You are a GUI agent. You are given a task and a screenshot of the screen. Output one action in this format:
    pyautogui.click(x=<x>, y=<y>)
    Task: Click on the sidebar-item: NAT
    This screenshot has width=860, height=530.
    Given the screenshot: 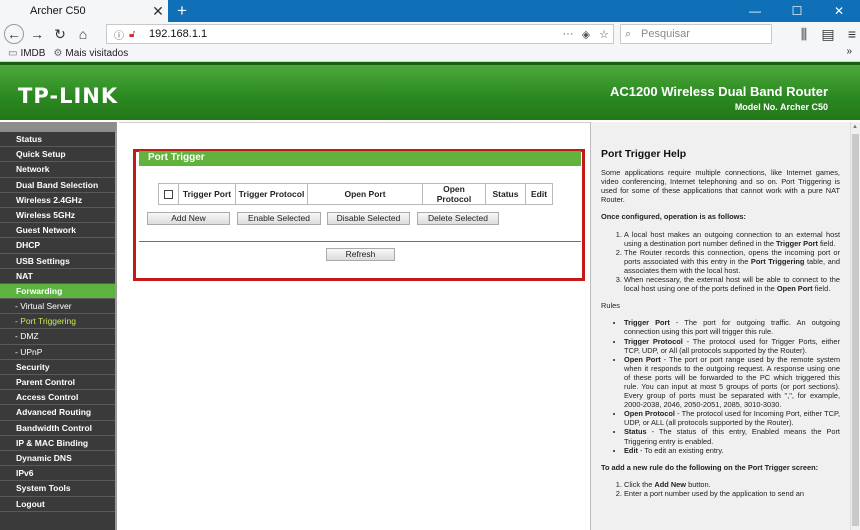 What is the action you would take?
    pyautogui.click(x=57, y=276)
    